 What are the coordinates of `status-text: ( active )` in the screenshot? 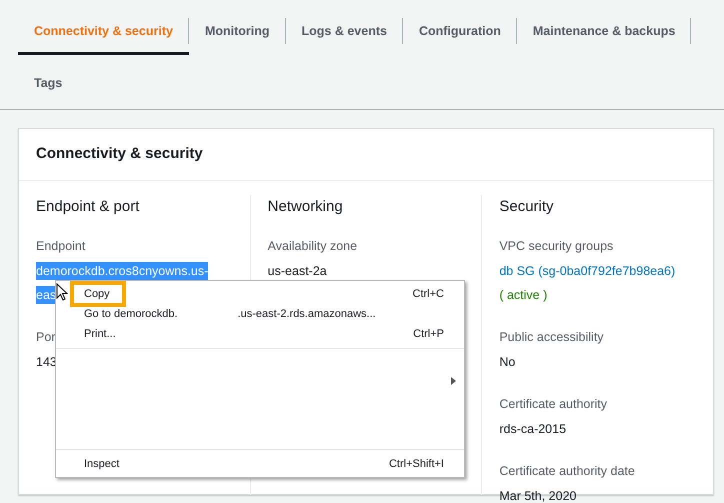 It's located at (523, 295).